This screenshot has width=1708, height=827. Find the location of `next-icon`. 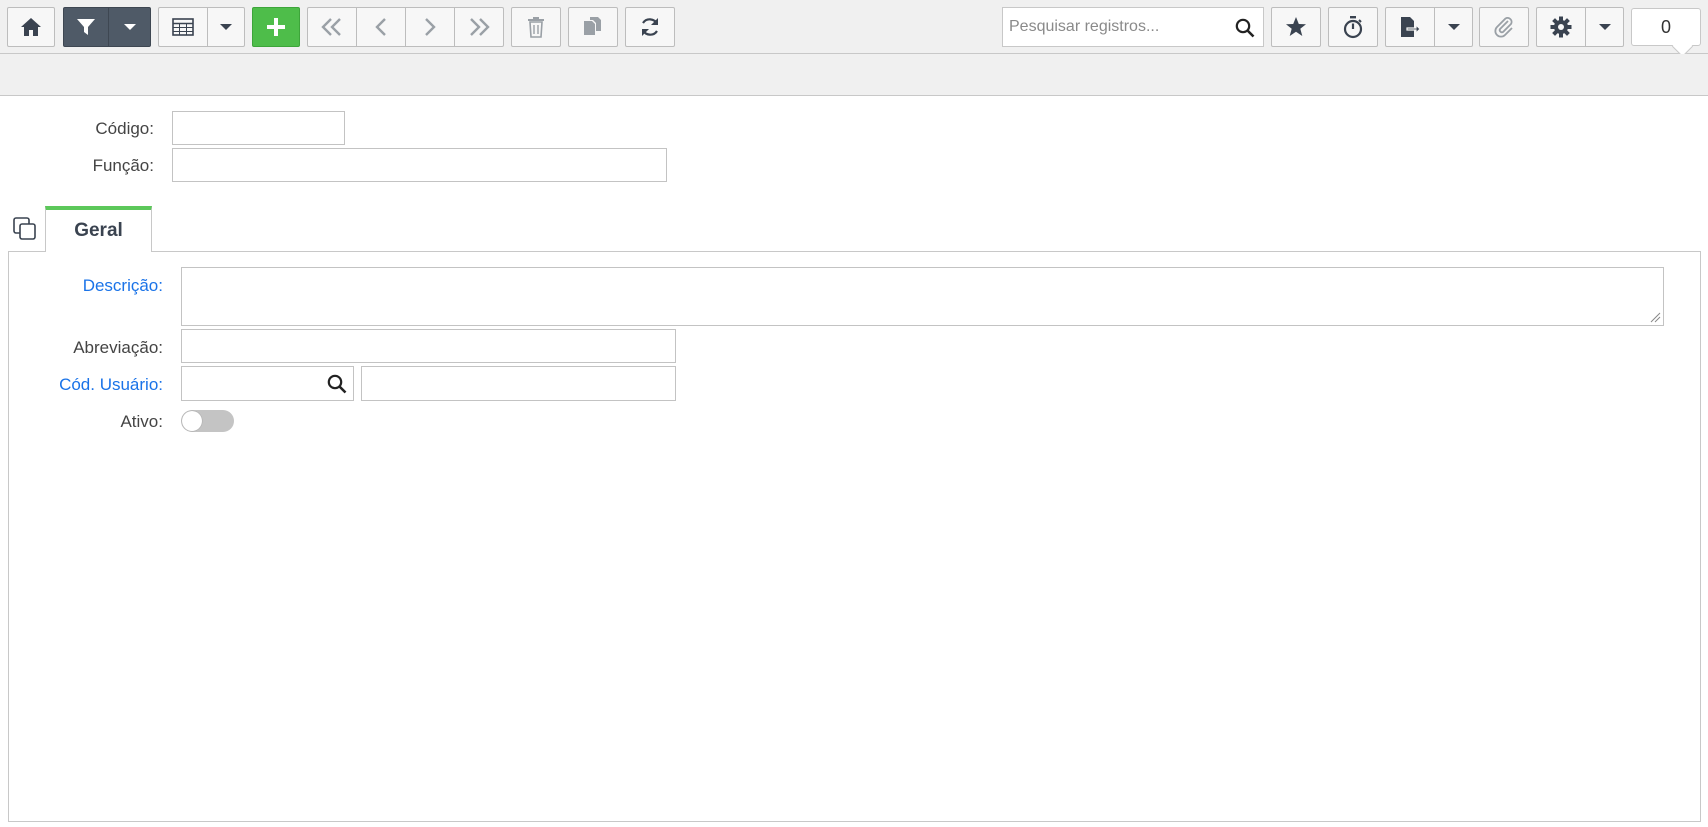

next-icon is located at coordinates (430, 27).